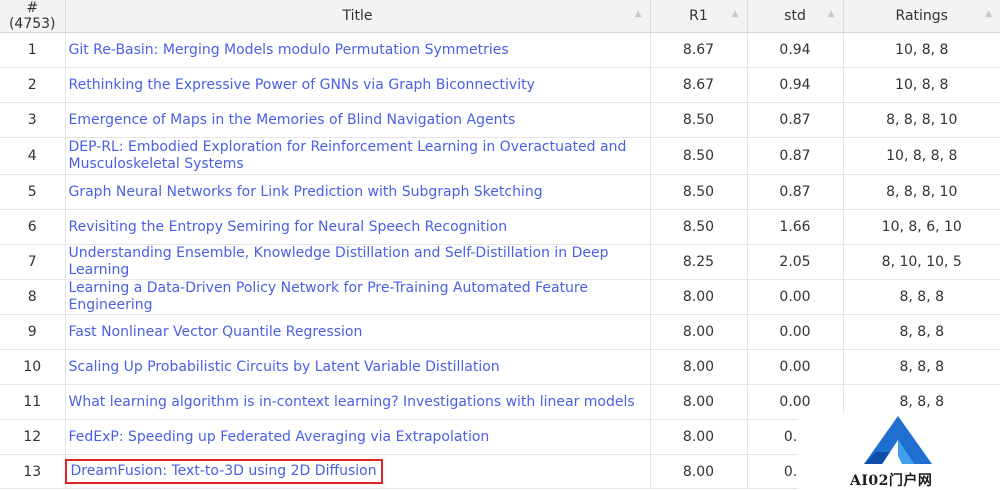  I want to click on watermark-text: AI02门户网, so click(891, 481).